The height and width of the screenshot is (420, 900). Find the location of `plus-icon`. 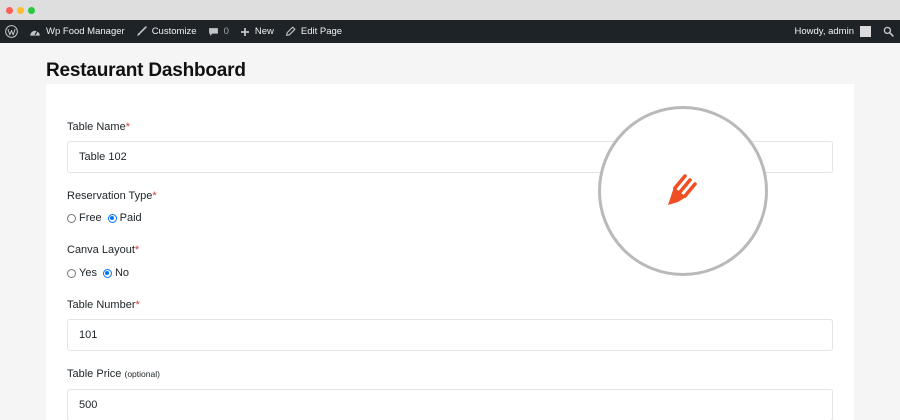

plus-icon is located at coordinates (245, 32).